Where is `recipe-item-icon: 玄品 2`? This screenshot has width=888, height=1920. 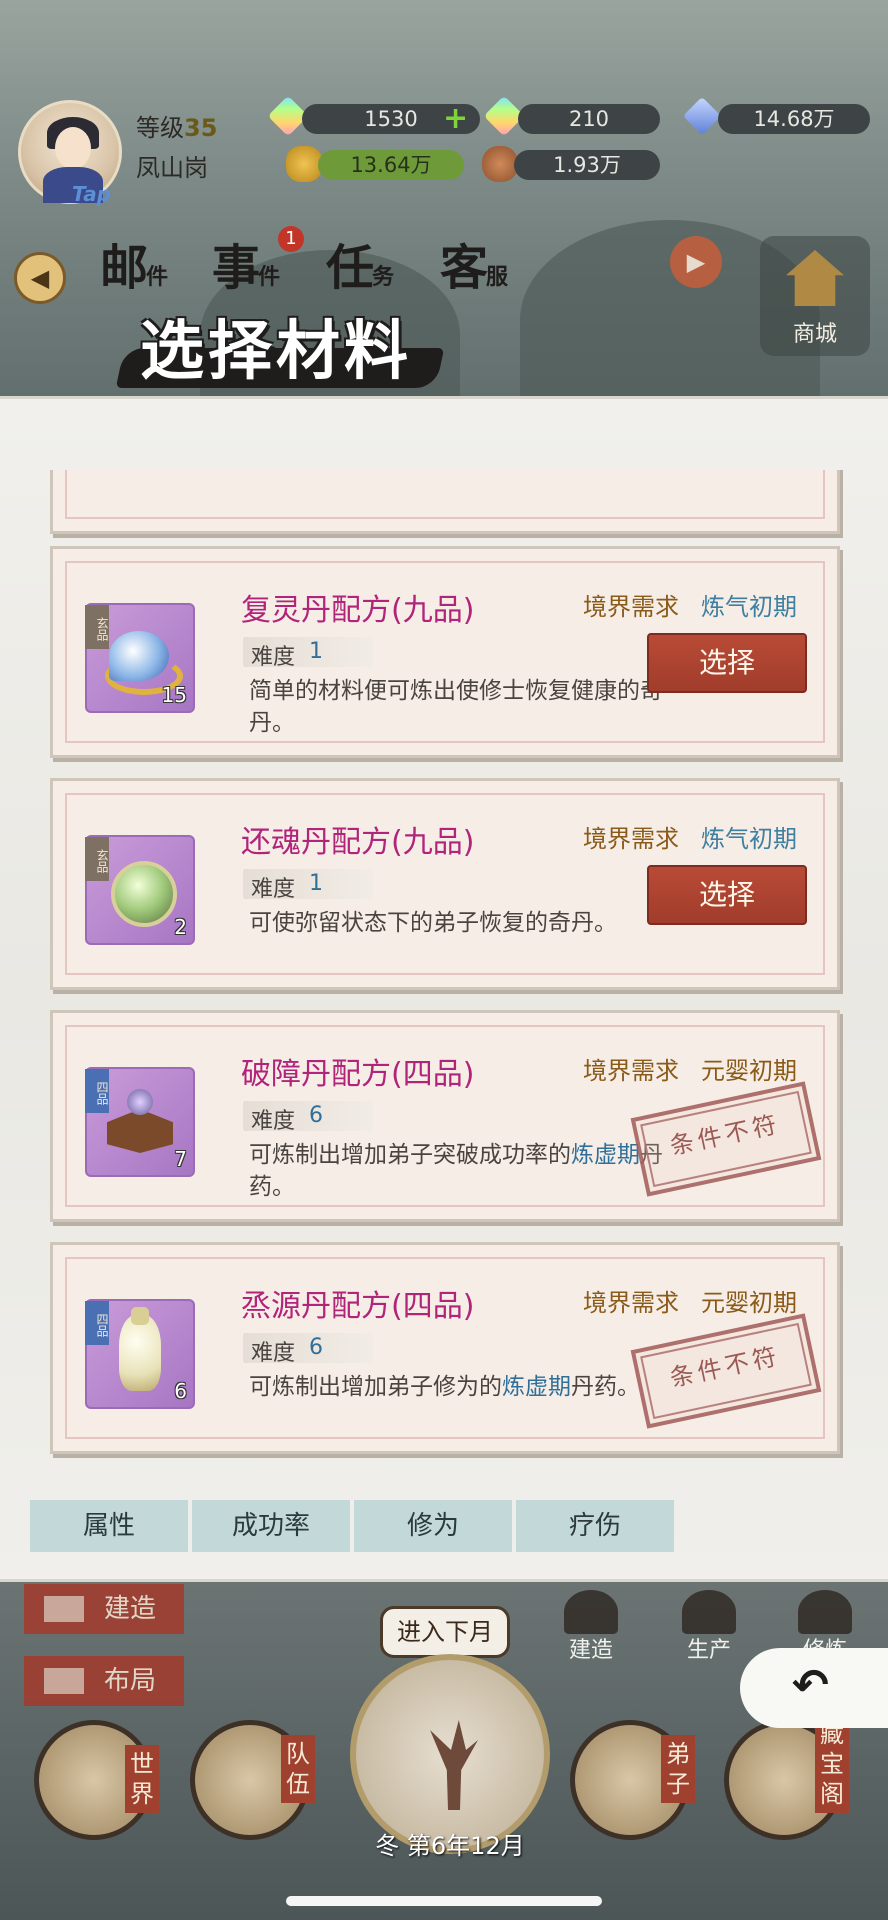
recipe-item-icon: 玄品 2 is located at coordinates (140, 890).